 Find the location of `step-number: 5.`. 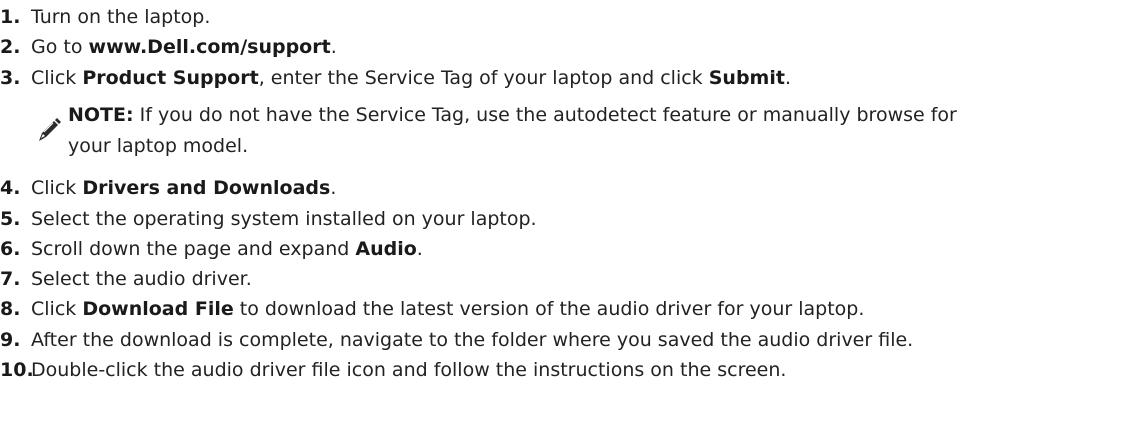

step-number: 5. is located at coordinates (10, 219).